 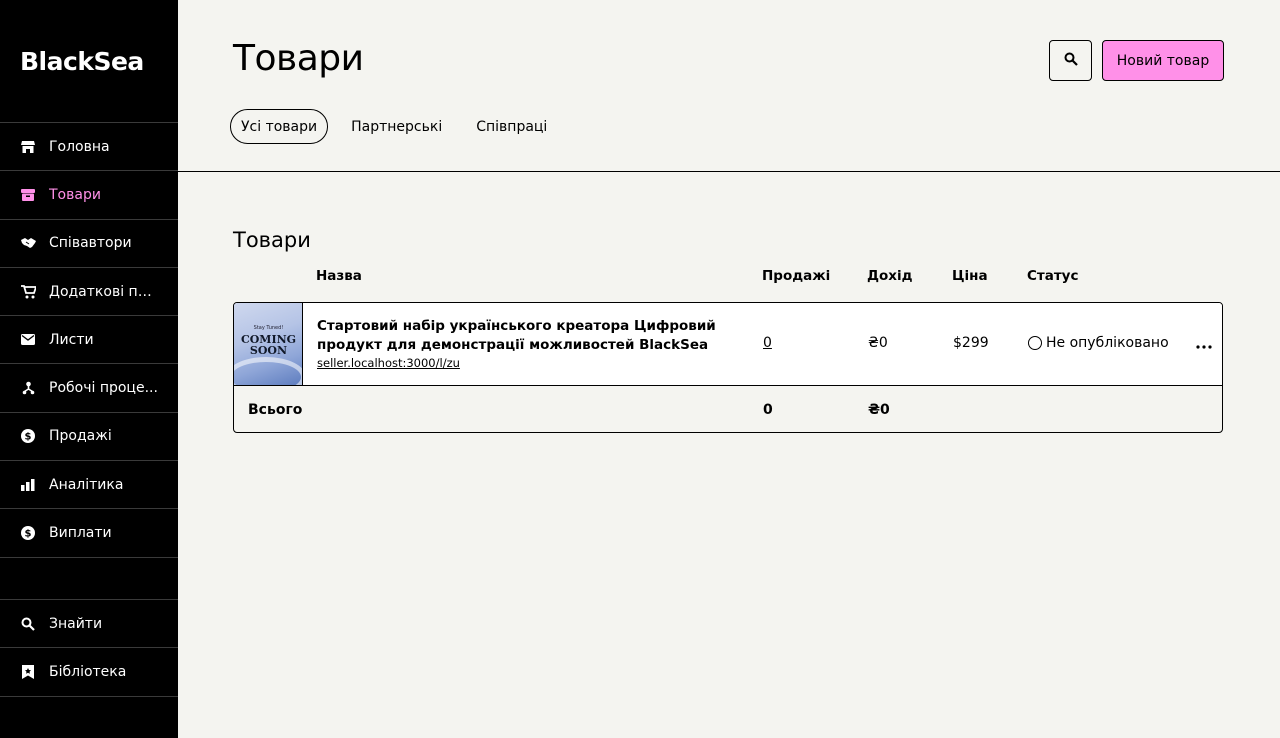 I want to click on sidebar-item-label: Знайти, so click(x=76, y=623).